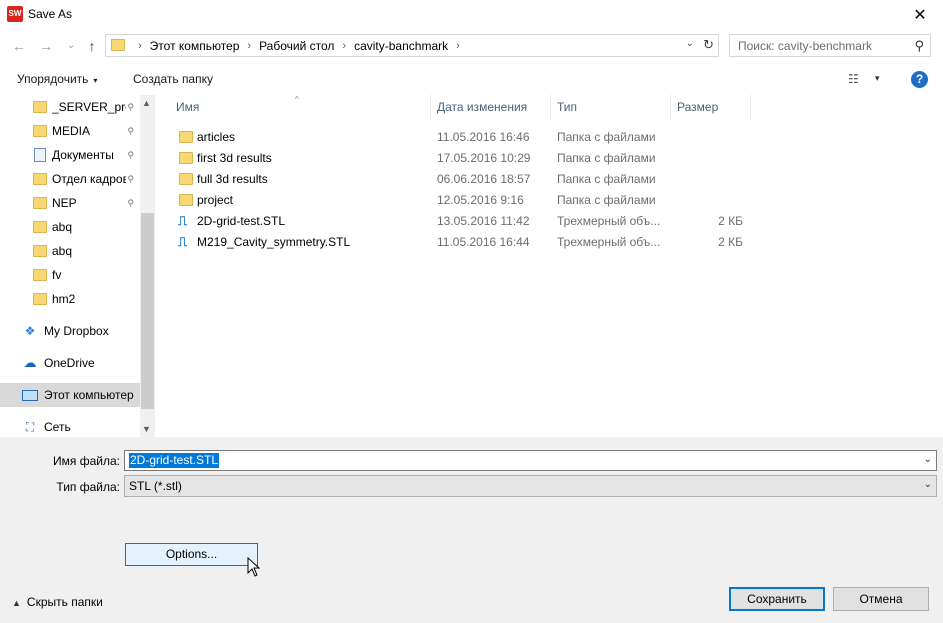  What do you see at coordinates (70, 363) in the screenshot?
I see `nav-item-onedrive: ☁ OneDrive` at bounding box center [70, 363].